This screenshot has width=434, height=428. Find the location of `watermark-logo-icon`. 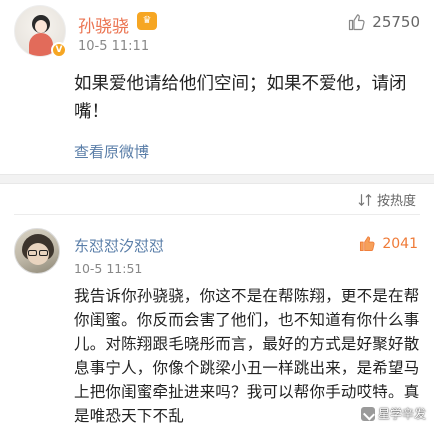

watermark-logo-icon is located at coordinates (367, 413).